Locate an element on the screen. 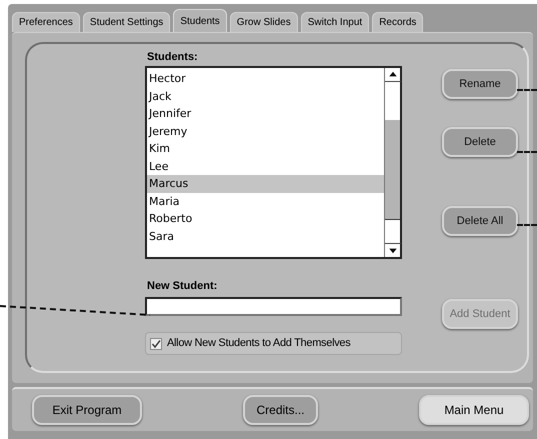  scroll-thumb is located at coordinates (392, 170).